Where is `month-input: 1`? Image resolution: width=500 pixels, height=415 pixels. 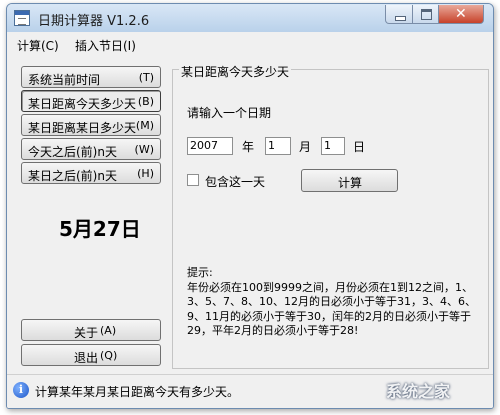
month-input: 1 is located at coordinates (278, 146).